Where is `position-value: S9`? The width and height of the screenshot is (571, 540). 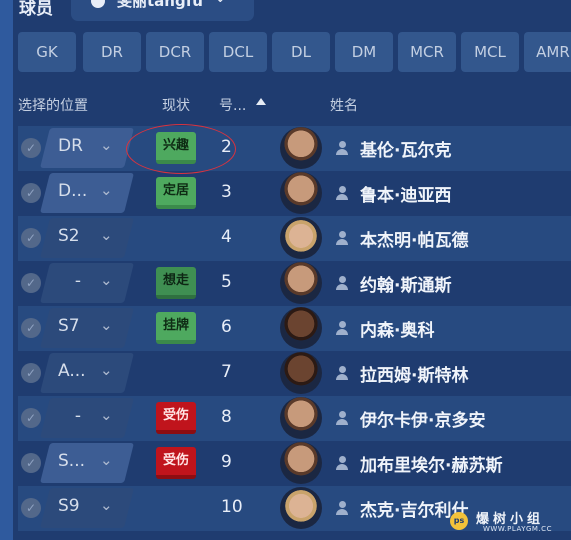
position-value: S9 is located at coordinates (69, 506).